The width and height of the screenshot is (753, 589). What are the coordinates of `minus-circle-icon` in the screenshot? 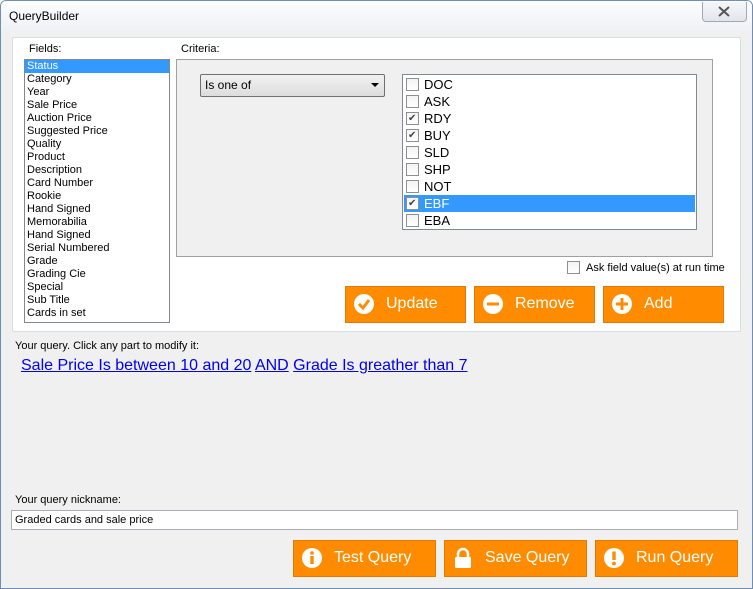 It's located at (493, 304).